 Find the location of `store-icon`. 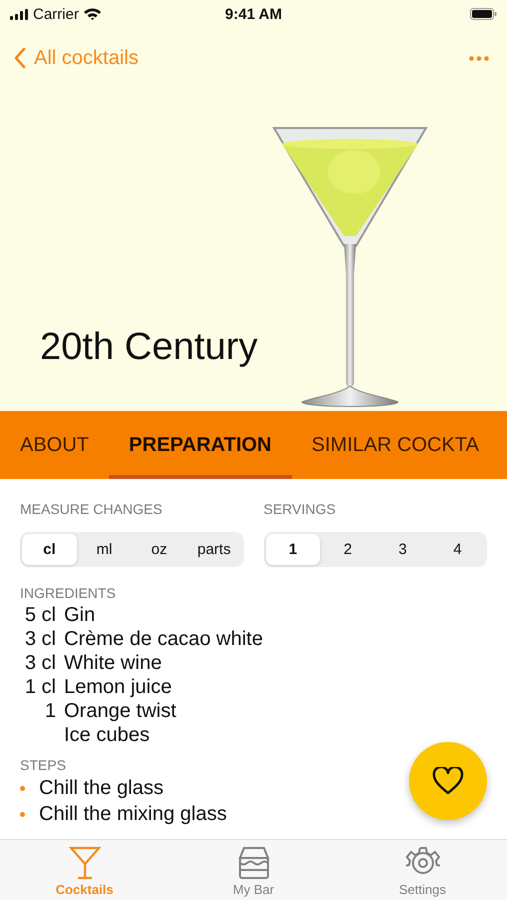

store-icon is located at coordinates (253, 863).